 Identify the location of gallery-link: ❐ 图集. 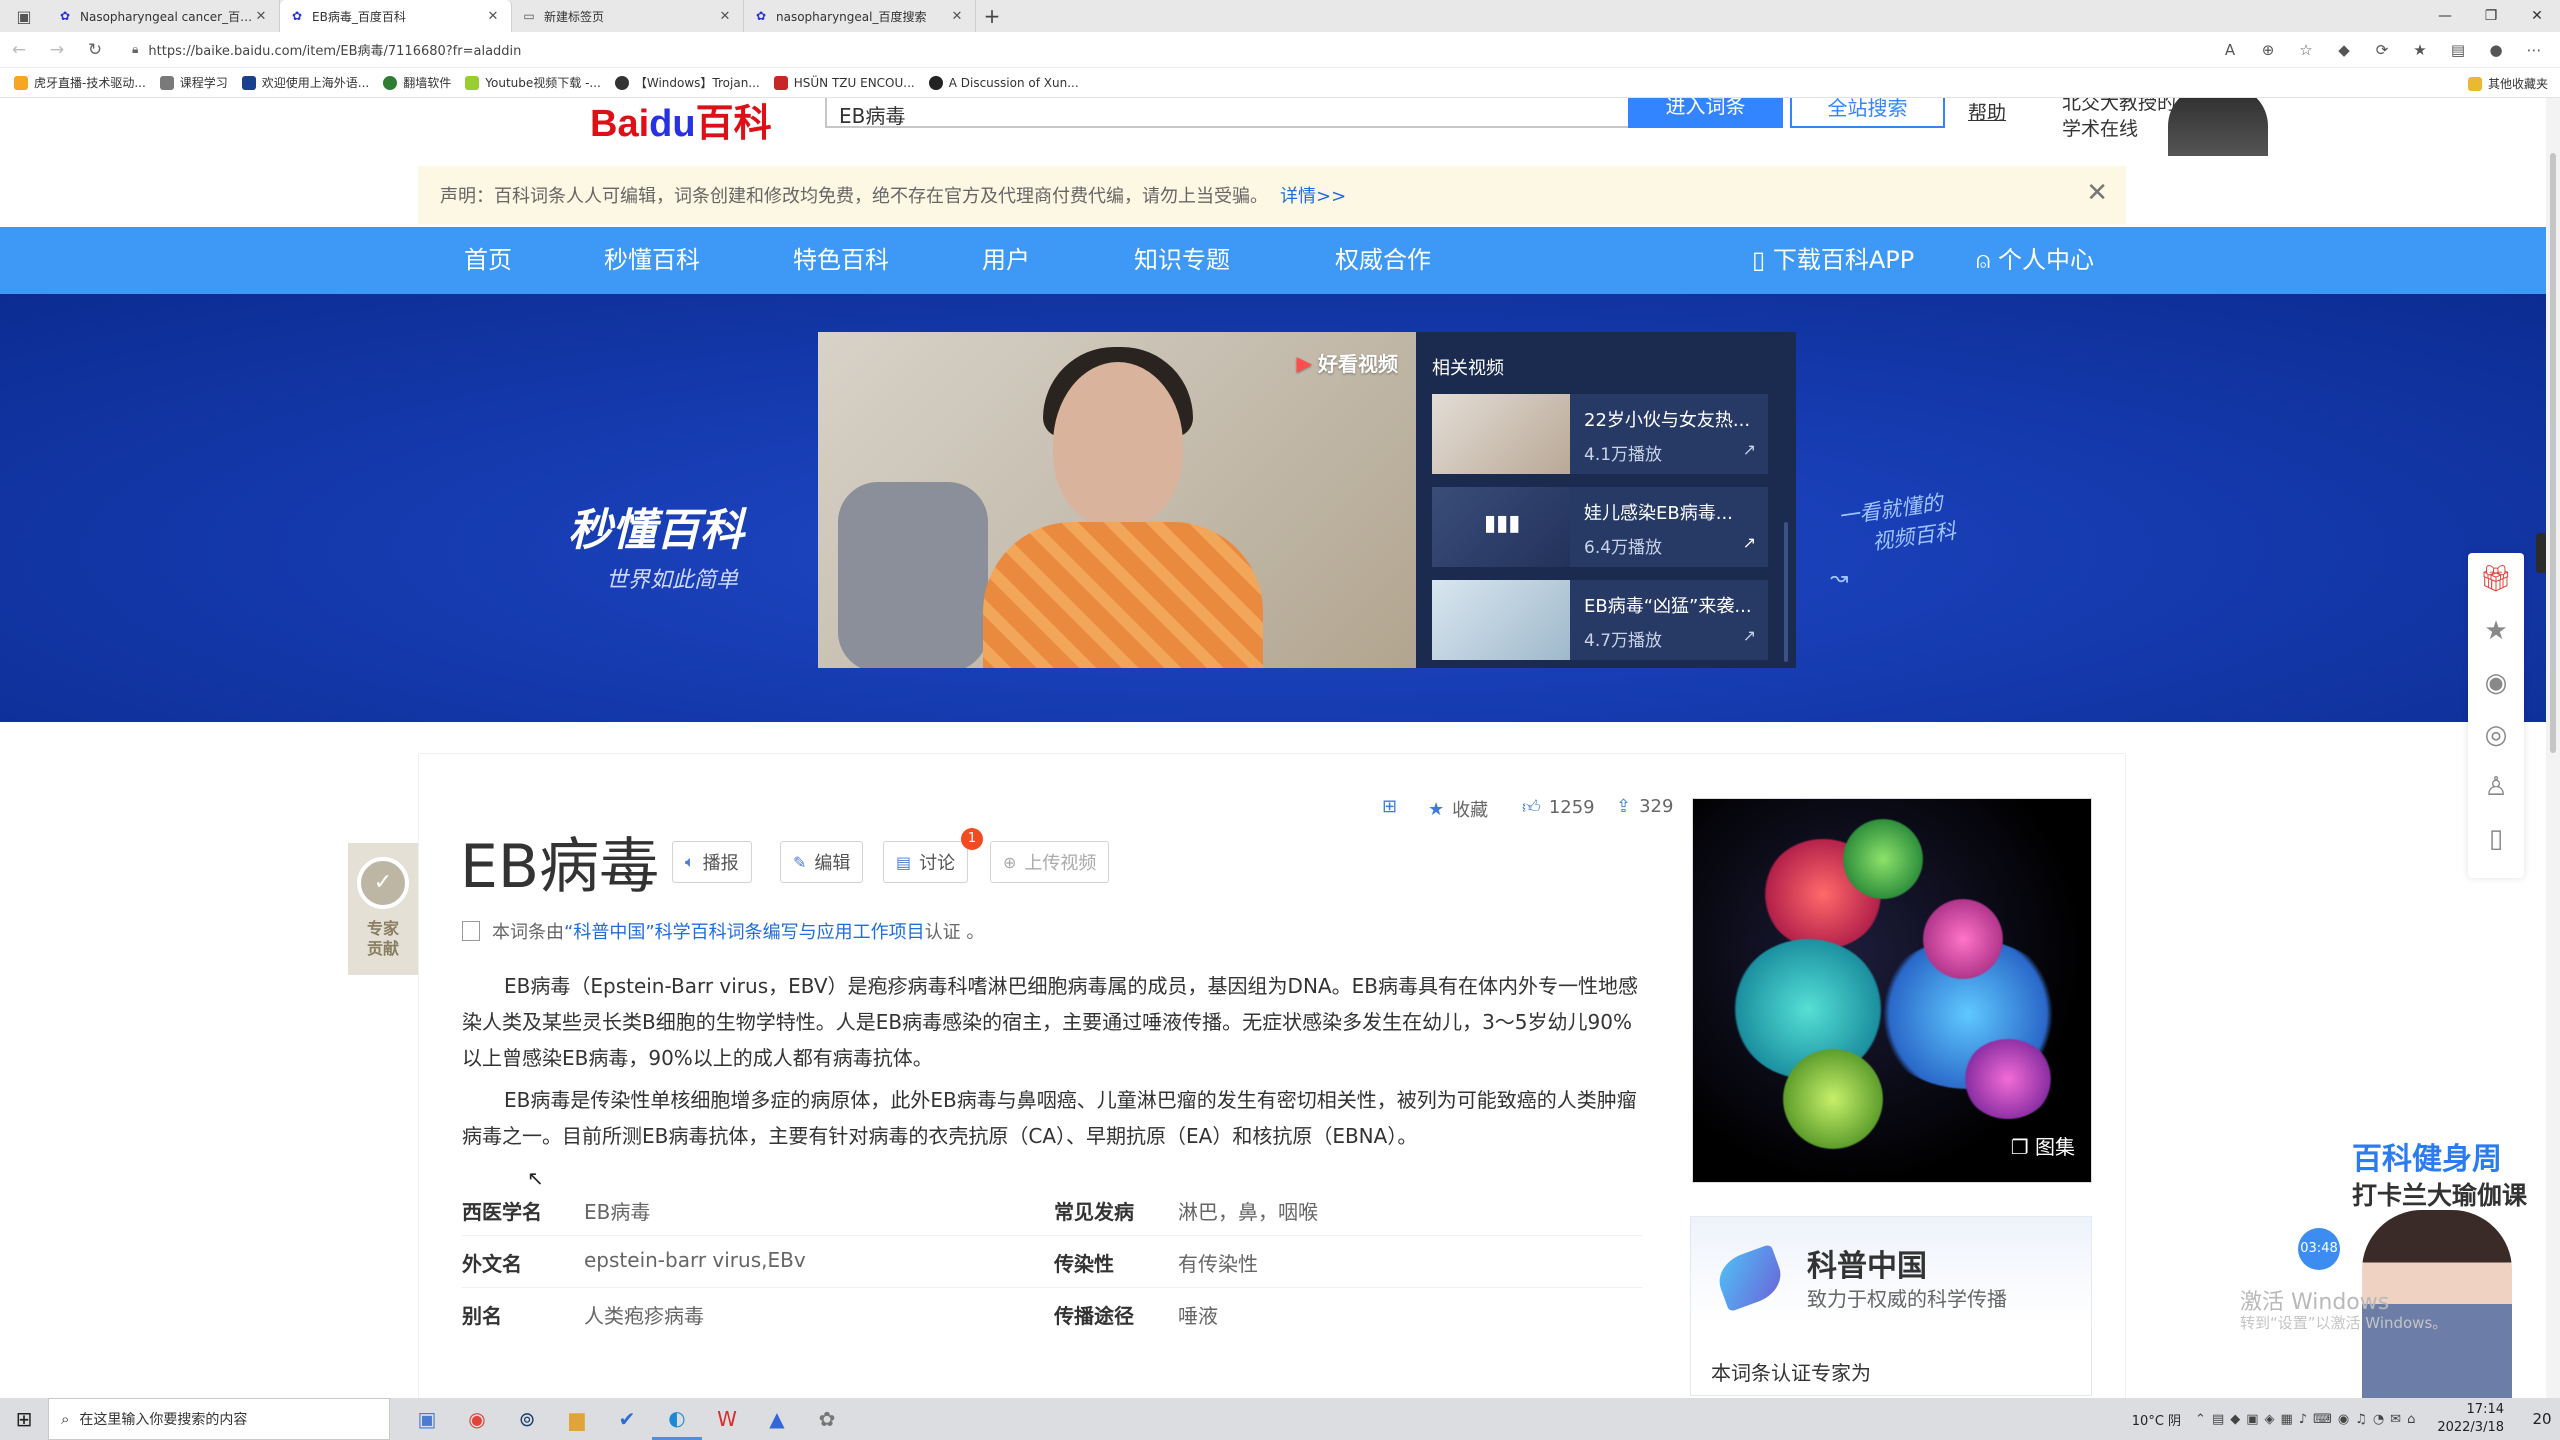
(2043, 1145).